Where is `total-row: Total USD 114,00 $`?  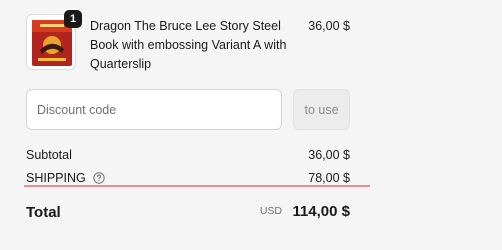 total-row: Total USD 114,00 $ is located at coordinates (188, 213).